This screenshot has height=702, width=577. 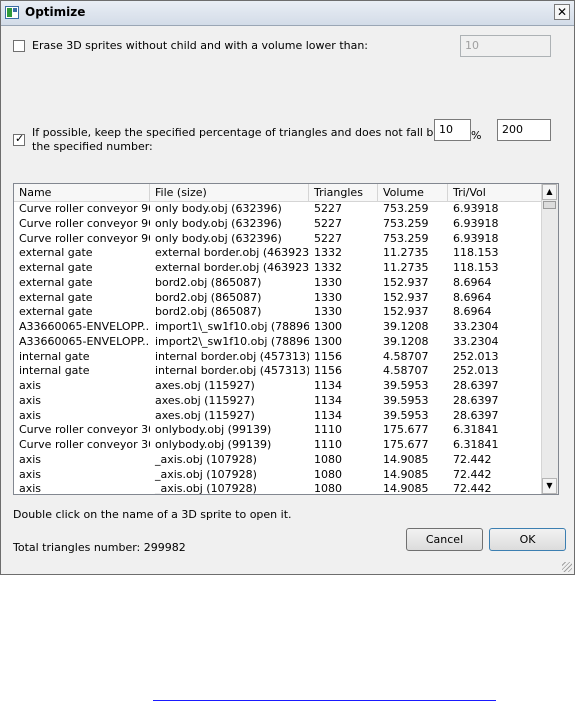 What do you see at coordinates (328, 356) in the screenshot?
I see `cell-triangles: 1156` at bounding box center [328, 356].